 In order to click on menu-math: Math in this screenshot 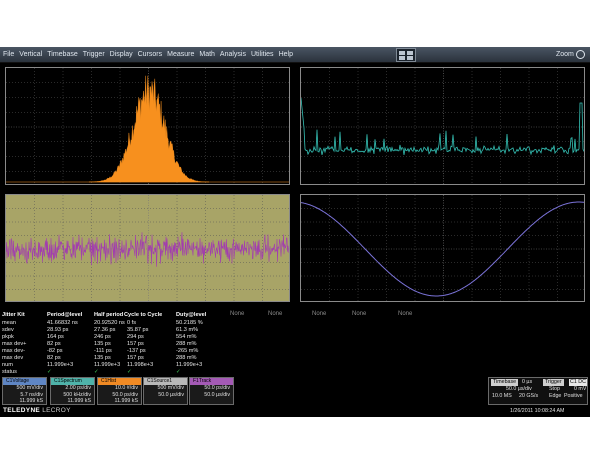, I will do `click(207, 54)`.